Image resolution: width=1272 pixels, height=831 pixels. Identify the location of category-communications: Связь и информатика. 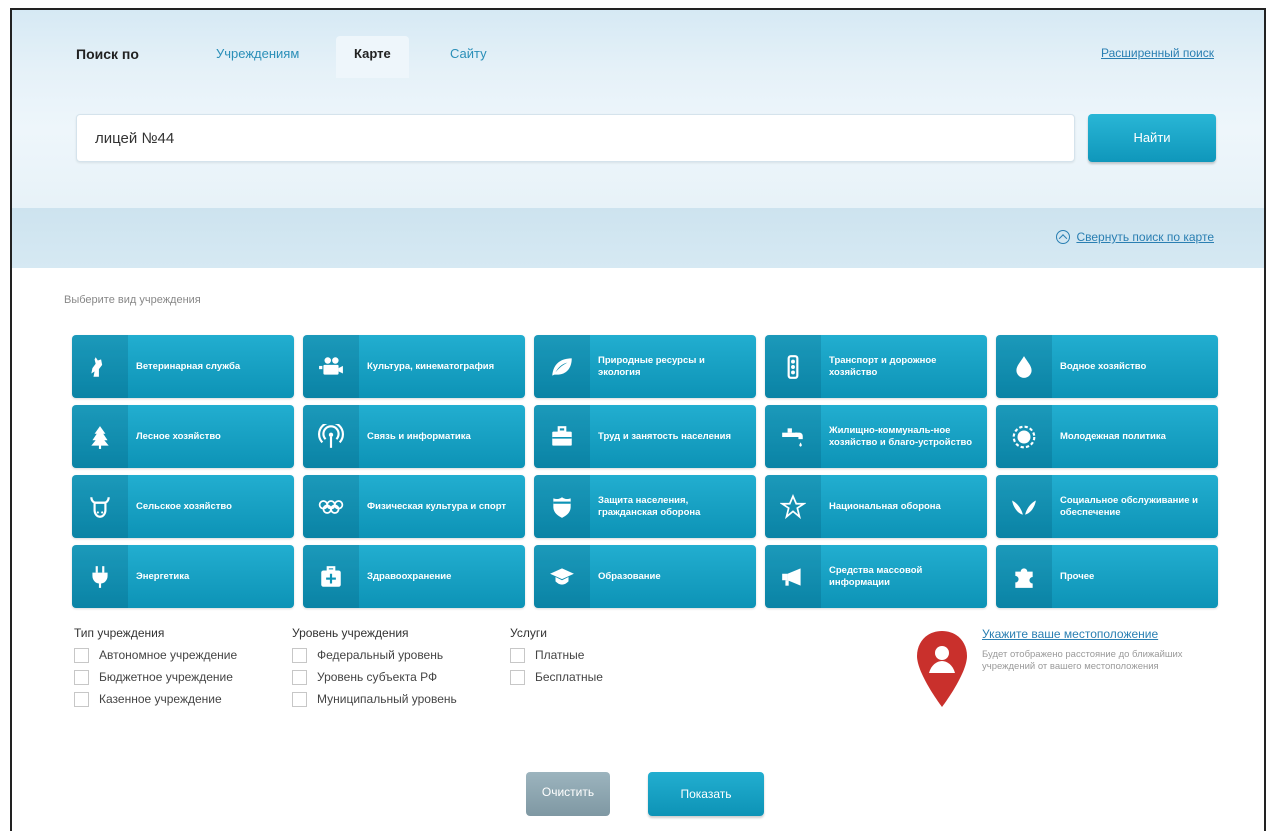
(414, 436).